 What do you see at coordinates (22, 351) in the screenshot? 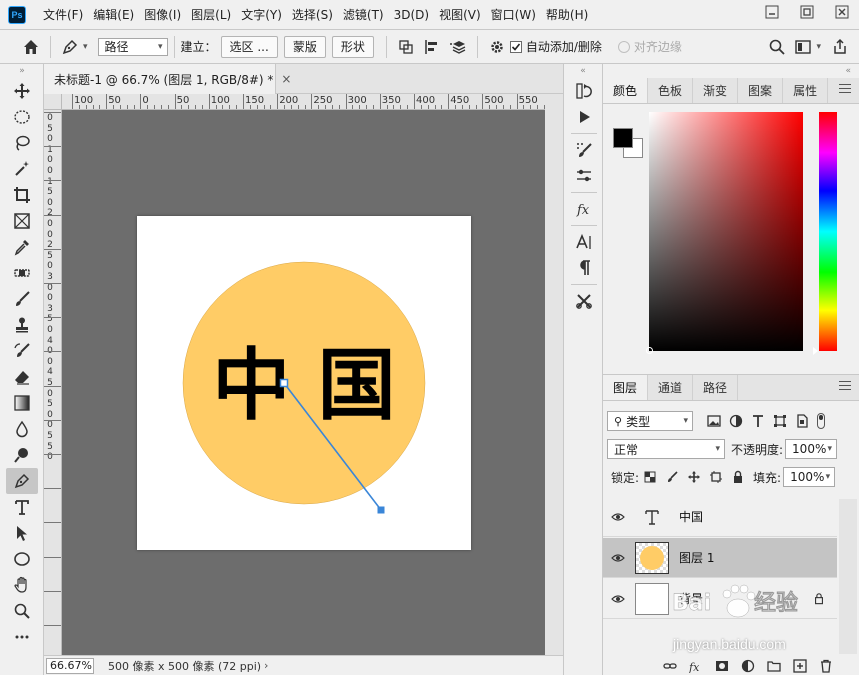
I see `history-brush-tool` at bounding box center [22, 351].